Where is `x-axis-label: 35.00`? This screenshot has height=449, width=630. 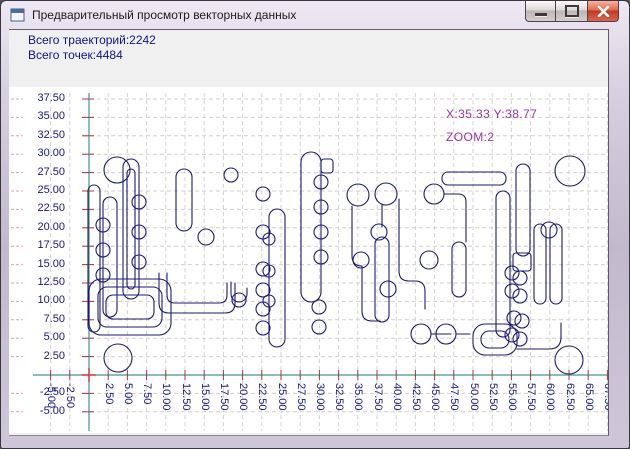
x-axis-label: 35.00 is located at coordinates (358, 397).